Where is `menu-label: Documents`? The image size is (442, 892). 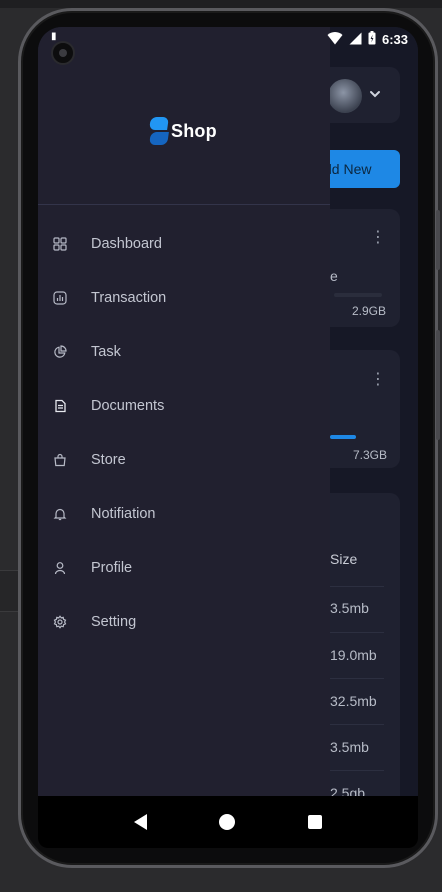
menu-label: Documents is located at coordinates (128, 406).